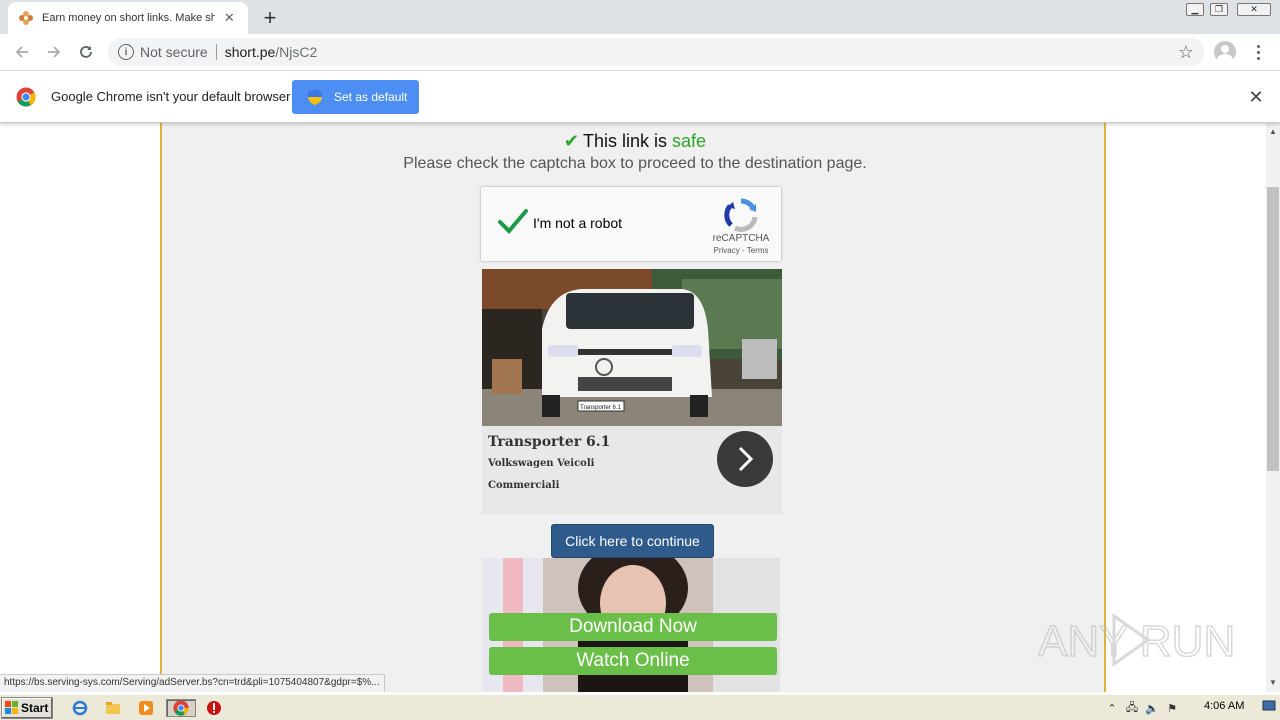  I want to click on browser-toolbar: i Not secure short.pe /NjsC2 ☆, so click(640, 52).